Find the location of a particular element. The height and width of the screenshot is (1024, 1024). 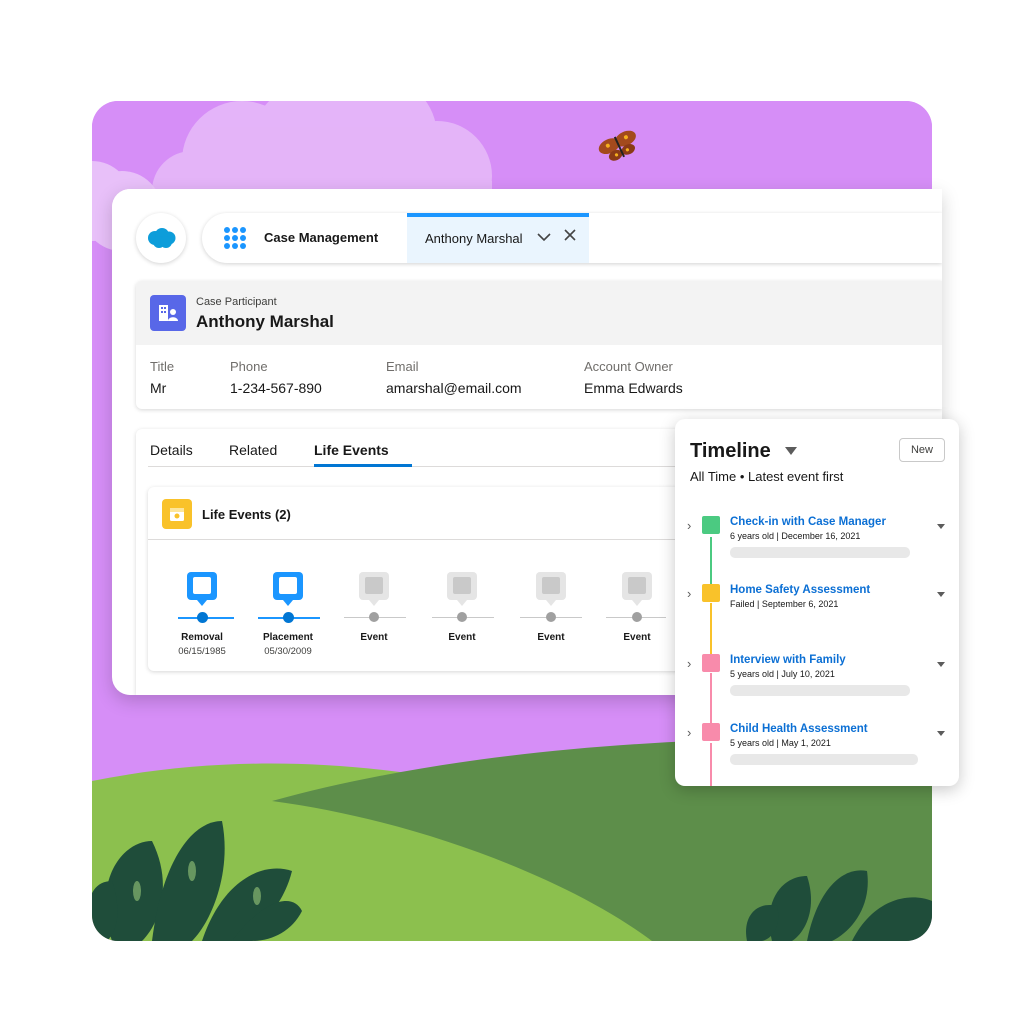

timeline-filter: All Time • Latest event first is located at coordinates (767, 476).